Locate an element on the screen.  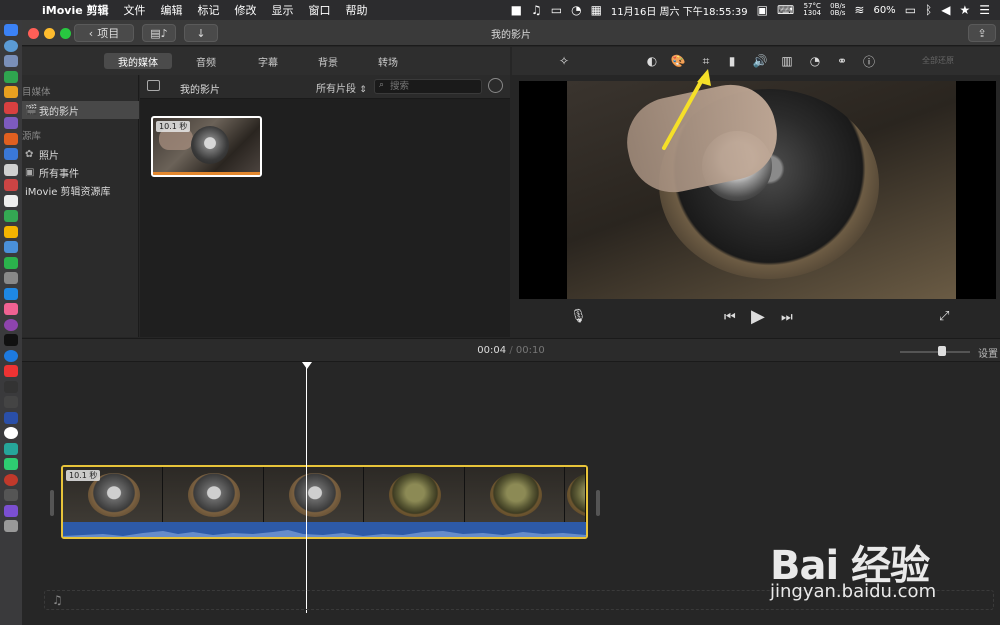
menu-window: 窗口 is located at coordinates (320, 10).